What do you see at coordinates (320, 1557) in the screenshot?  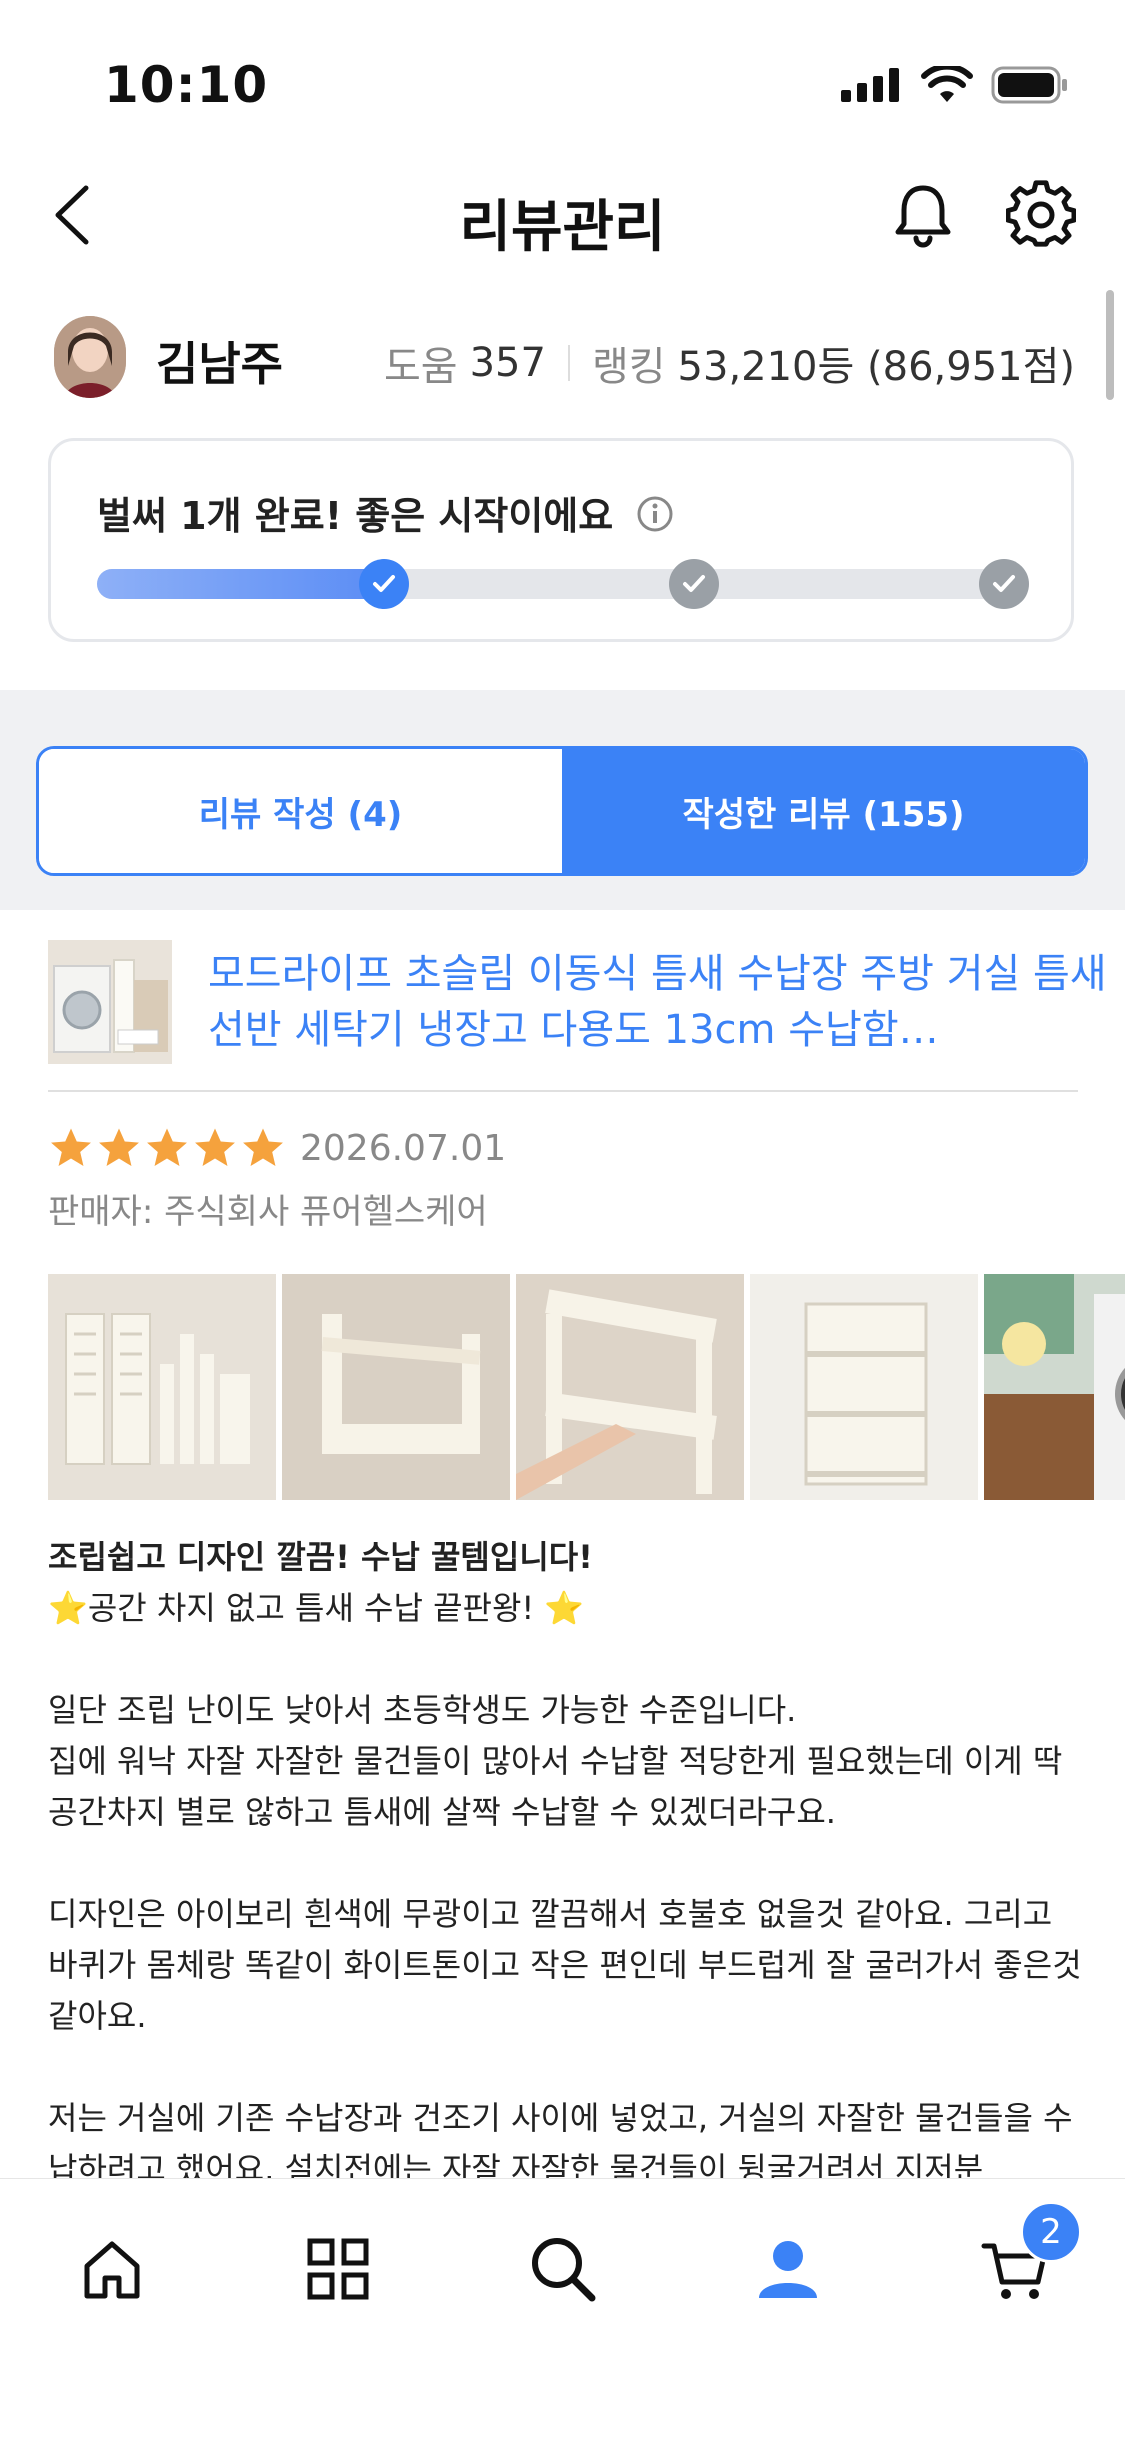 I see `review-headline: 조립쉽고 디자인 깔끔! 수납 꿀템입니다!` at bounding box center [320, 1557].